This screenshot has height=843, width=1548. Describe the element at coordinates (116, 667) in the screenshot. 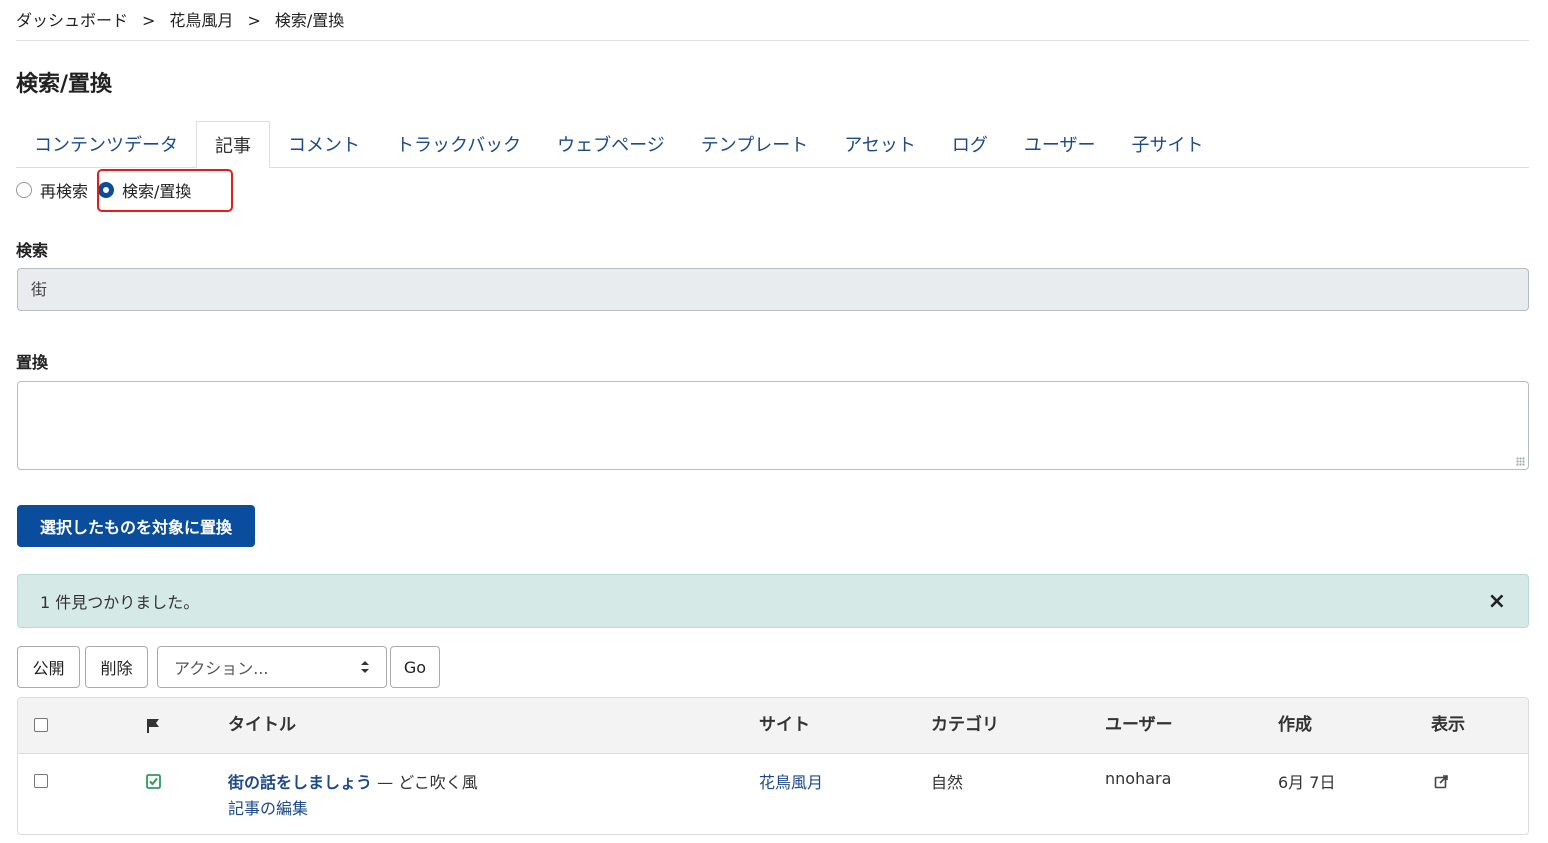

I see `delete-button: 削除` at that location.